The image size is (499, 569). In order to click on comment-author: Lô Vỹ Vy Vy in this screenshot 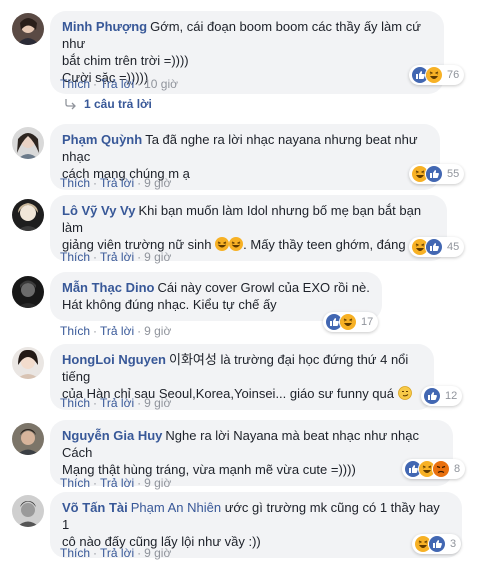, I will do `click(98, 210)`.